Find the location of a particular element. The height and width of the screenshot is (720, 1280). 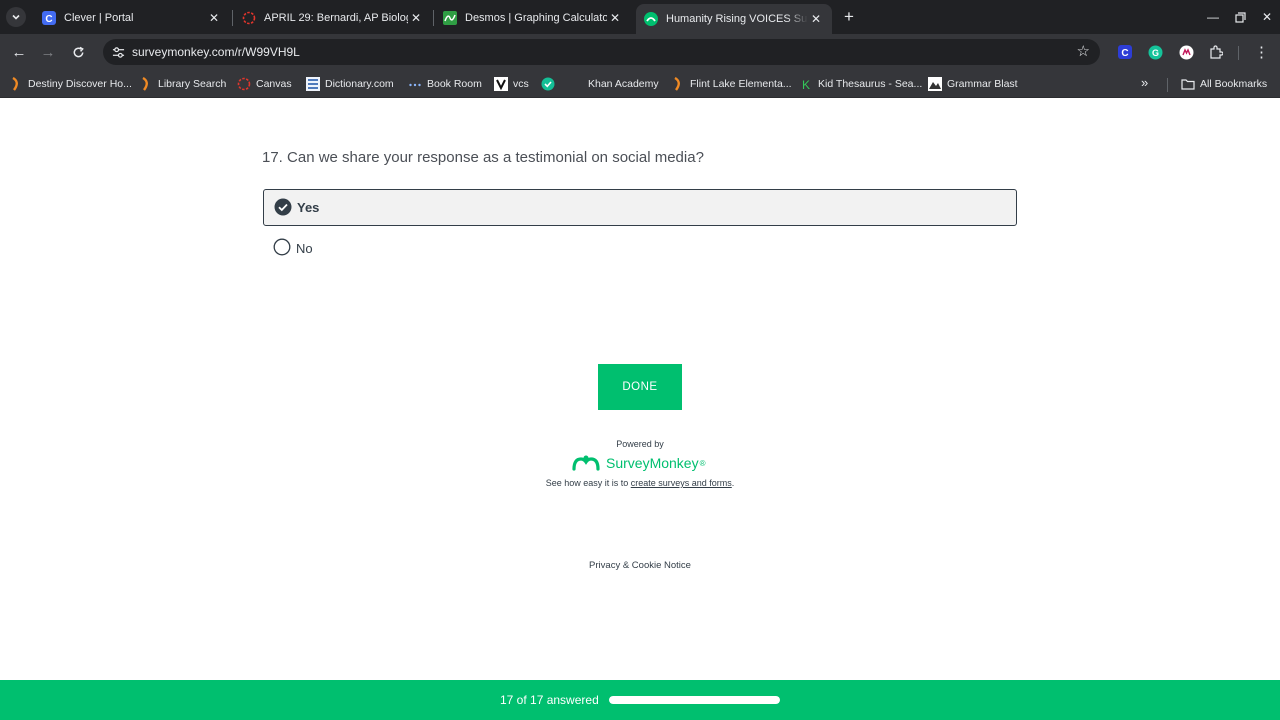

grammarly-extension-icon: G is located at coordinates (1155, 52).